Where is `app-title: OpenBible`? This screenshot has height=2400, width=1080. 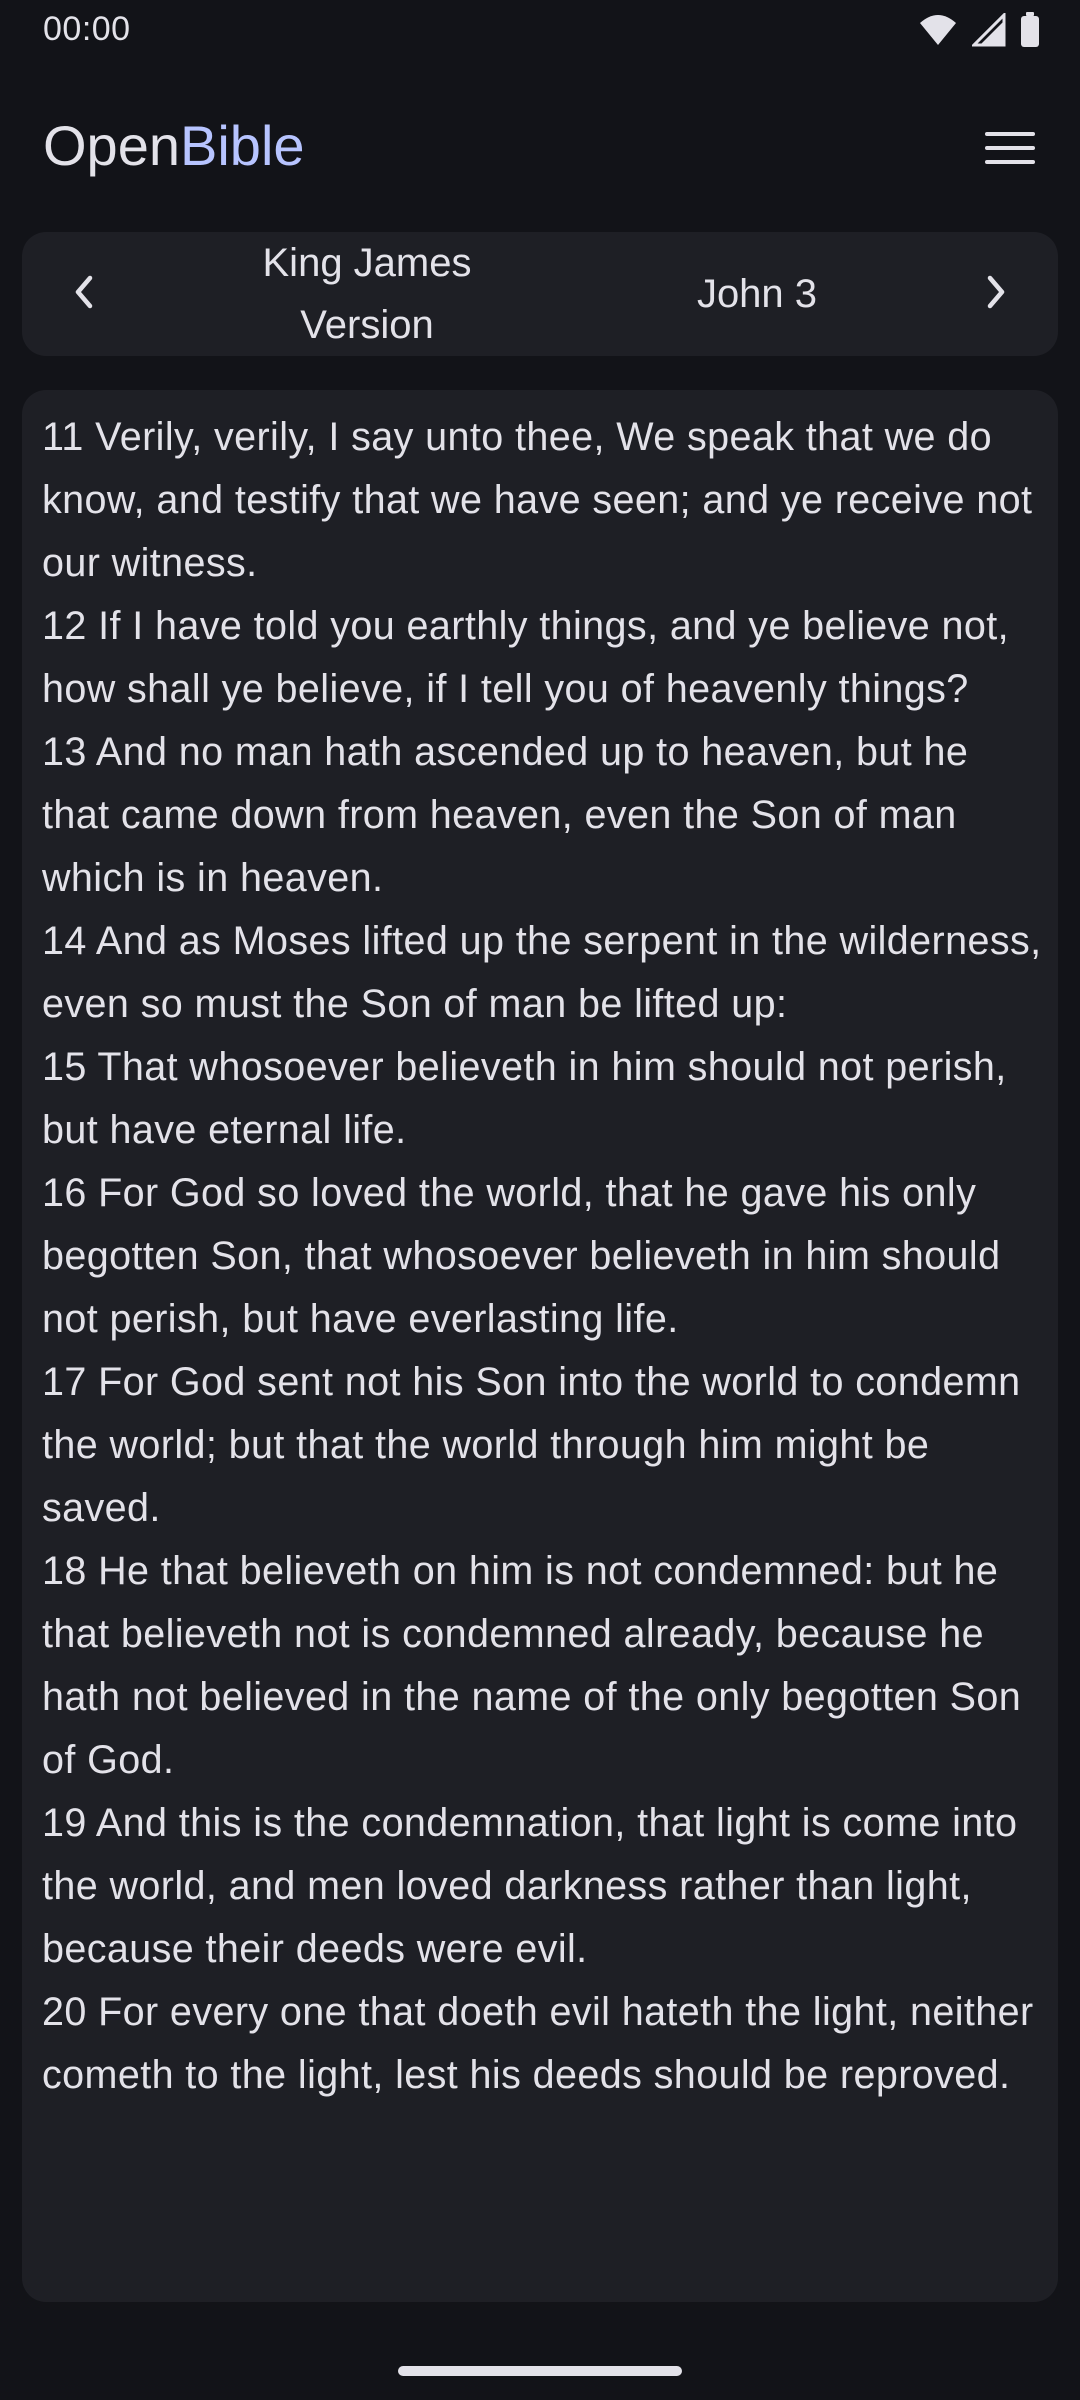
app-title: OpenBible is located at coordinates (174, 146).